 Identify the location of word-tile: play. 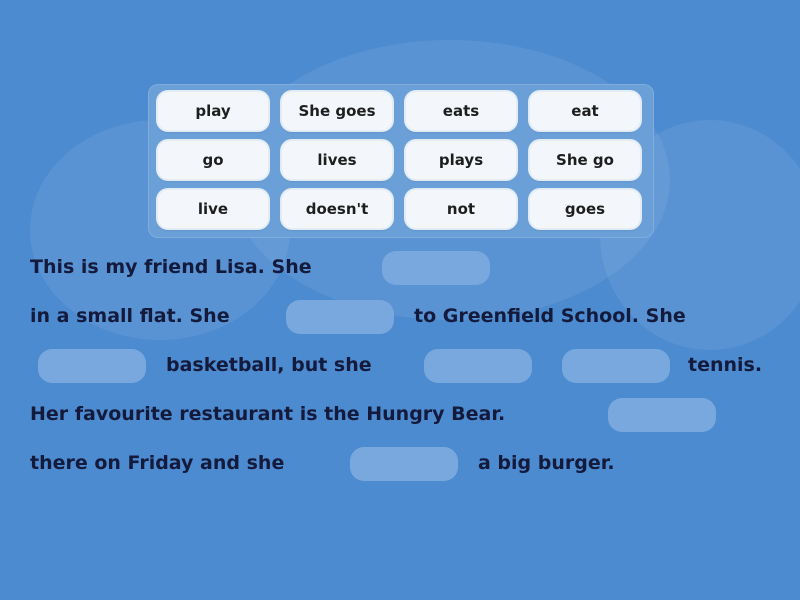
(213, 111).